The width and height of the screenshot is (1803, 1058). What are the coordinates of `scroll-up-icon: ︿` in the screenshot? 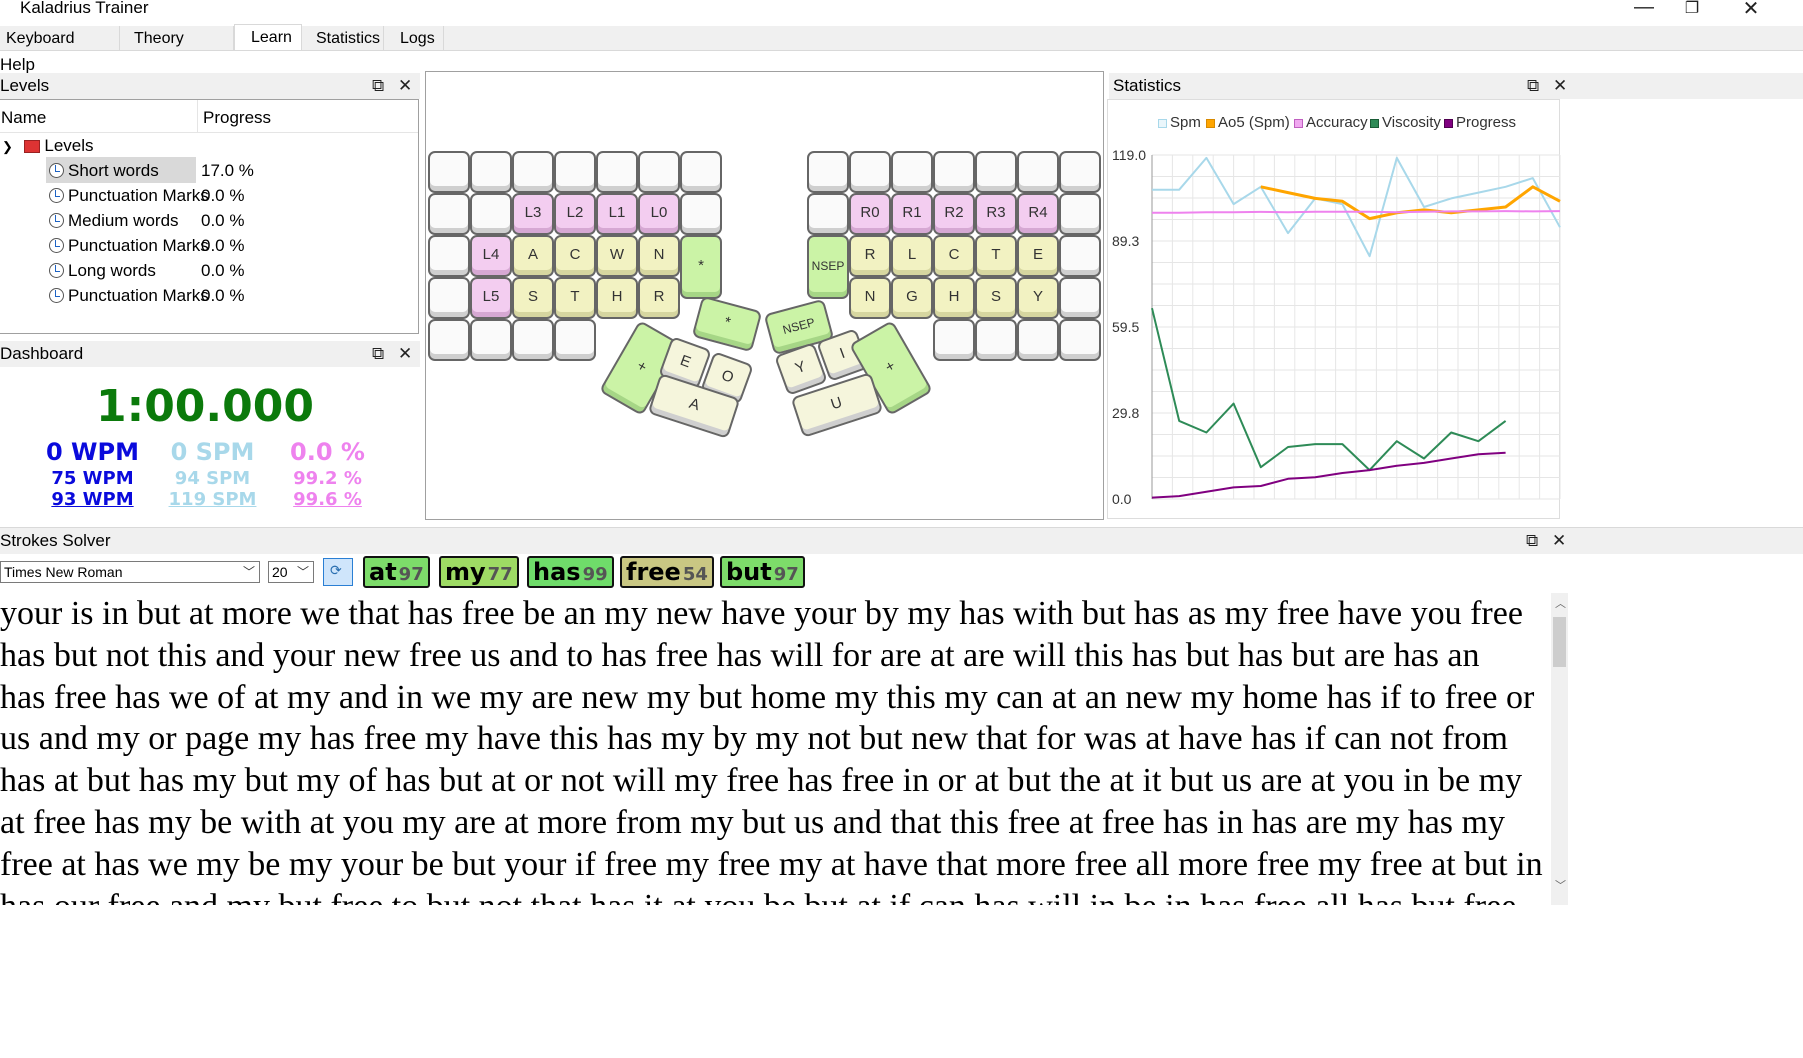 It's located at (1560, 603).